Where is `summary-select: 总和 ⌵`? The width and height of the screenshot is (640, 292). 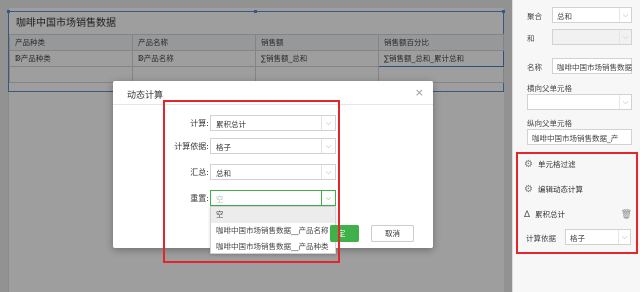
summary-select: 总和 ⌵ is located at coordinates (273, 172).